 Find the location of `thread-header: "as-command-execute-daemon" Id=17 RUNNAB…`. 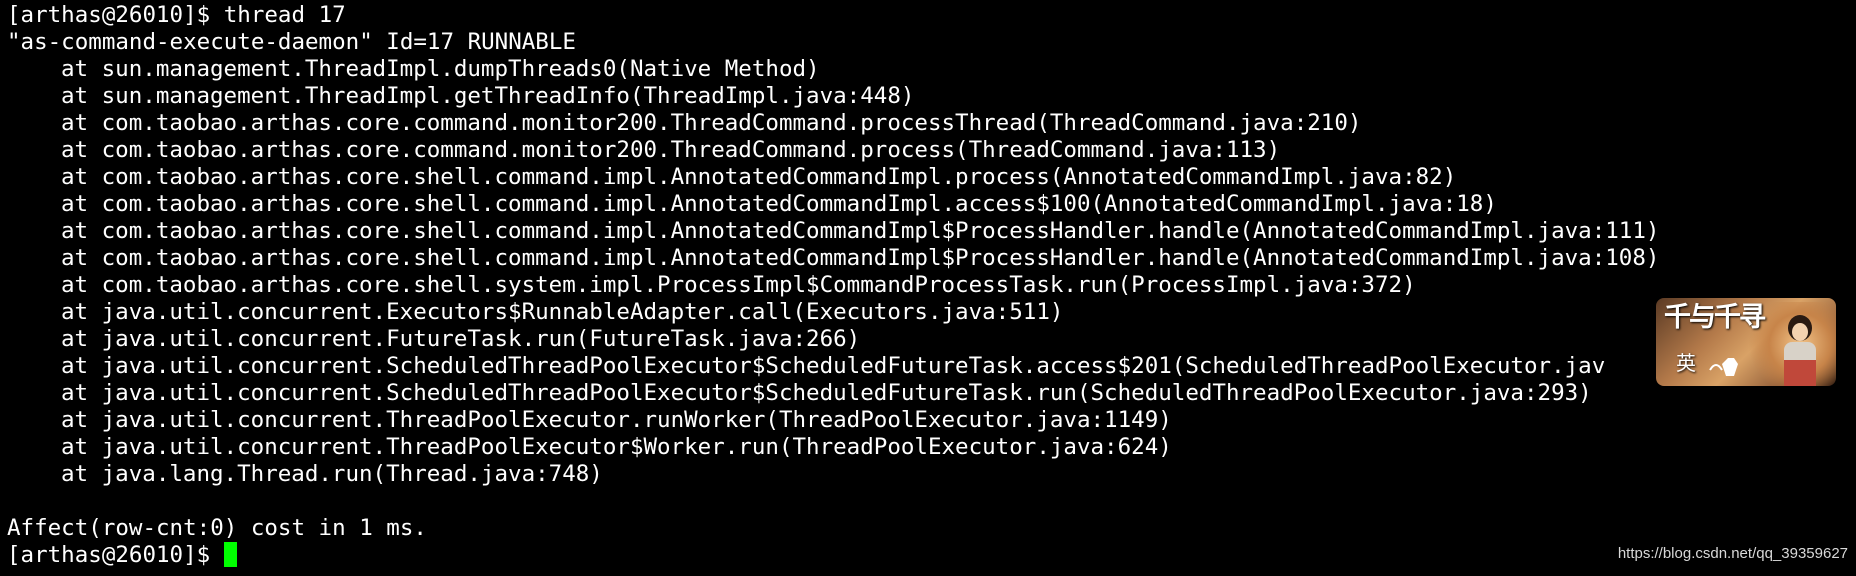

thread-header: "as-command-execute-daemon" Id=17 RUNNAB… is located at coordinates (291, 42).